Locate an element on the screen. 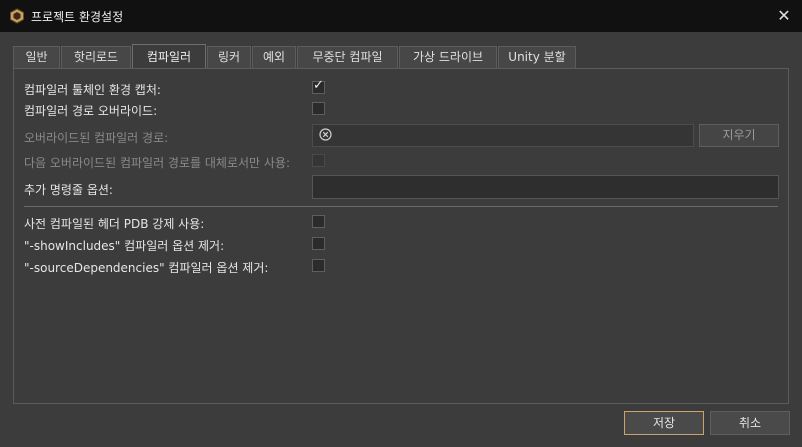  close-icon: ✕ is located at coordinates (784, 16).